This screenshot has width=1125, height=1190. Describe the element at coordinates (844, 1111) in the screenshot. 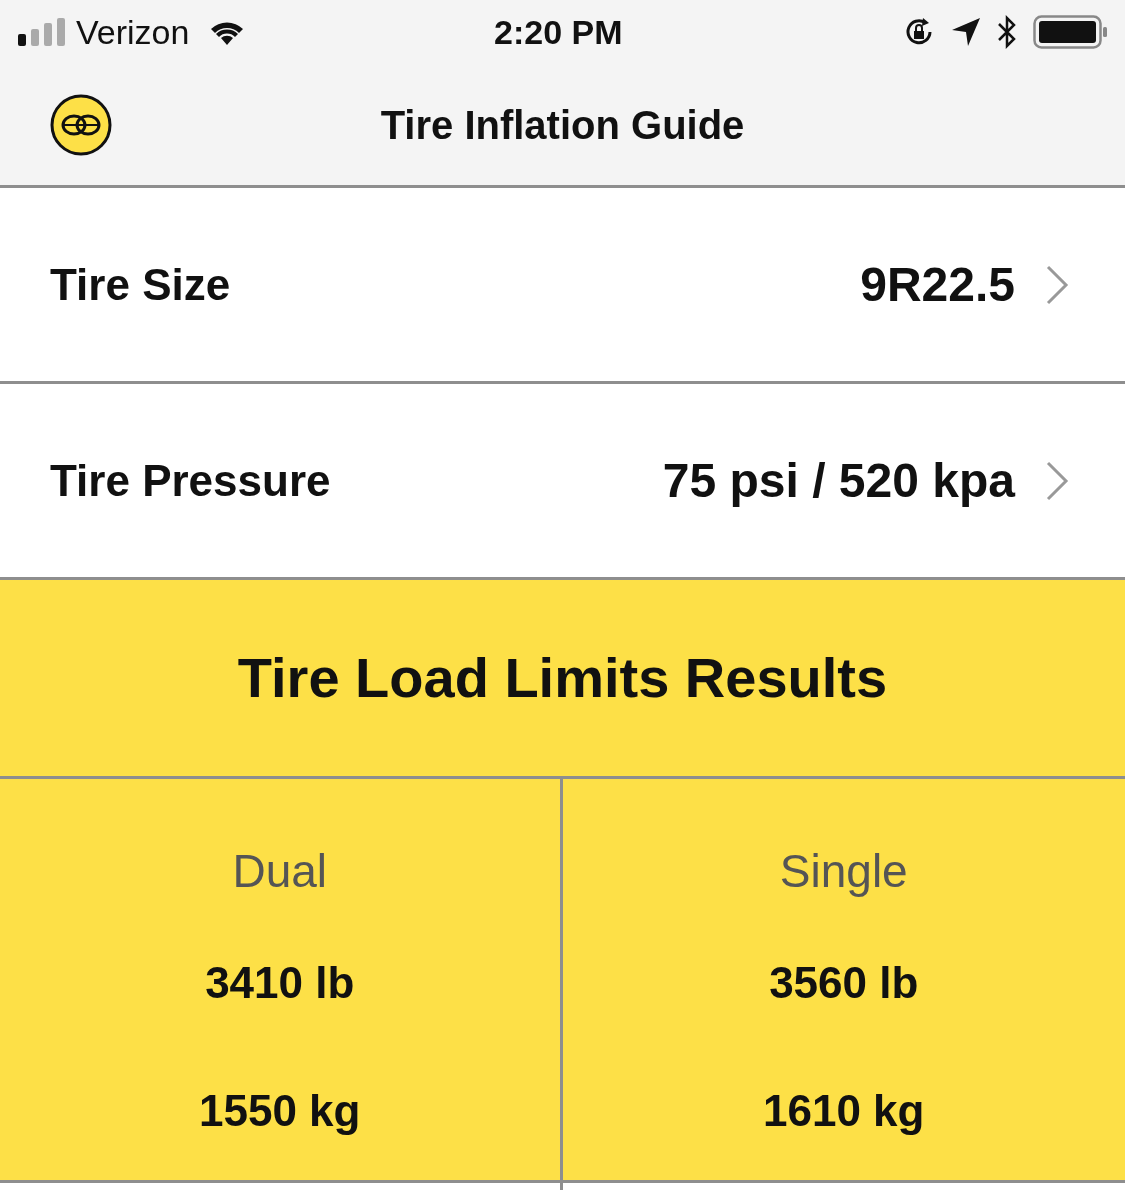

I see `result-value: 1610 kg` at that location.